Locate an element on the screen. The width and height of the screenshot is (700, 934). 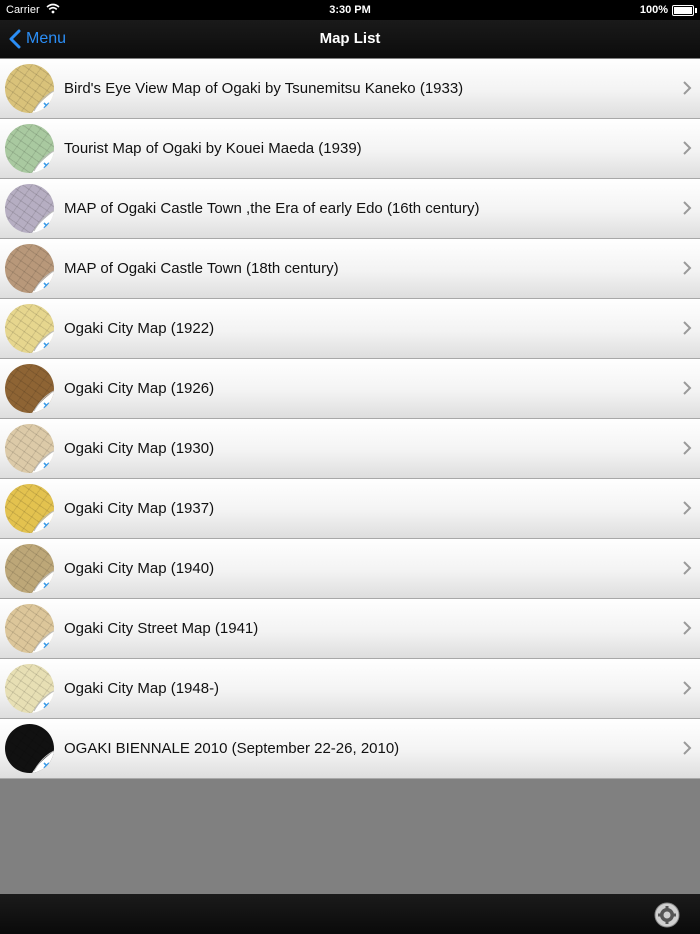
page-title: Map List is located at coordinates (350, 38).